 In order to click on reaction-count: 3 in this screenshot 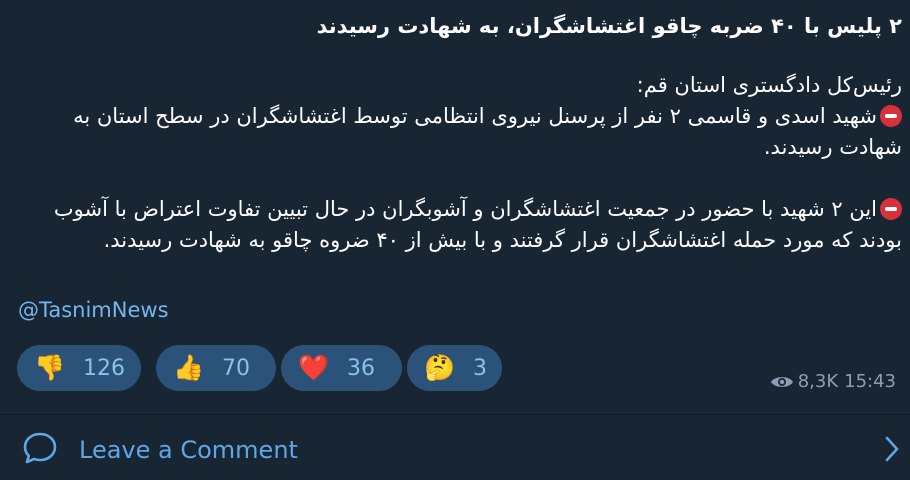, I will do `click(480, 368)`.